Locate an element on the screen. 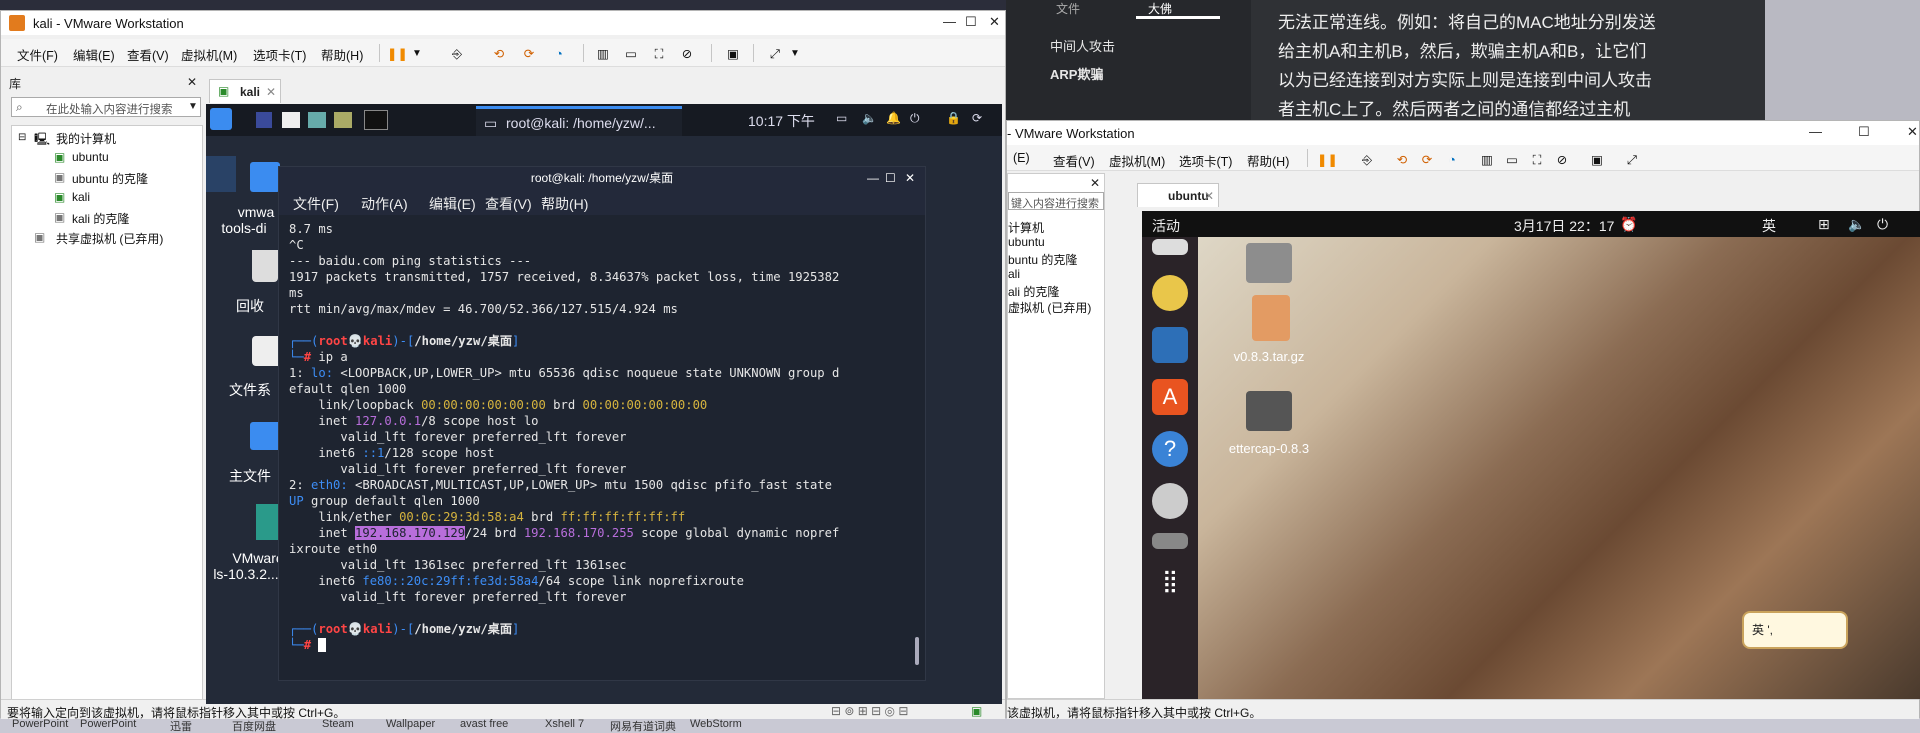 The image size is (1920, 733). app-grid-icon: ⣿ is located at coordinates (1170, 581).